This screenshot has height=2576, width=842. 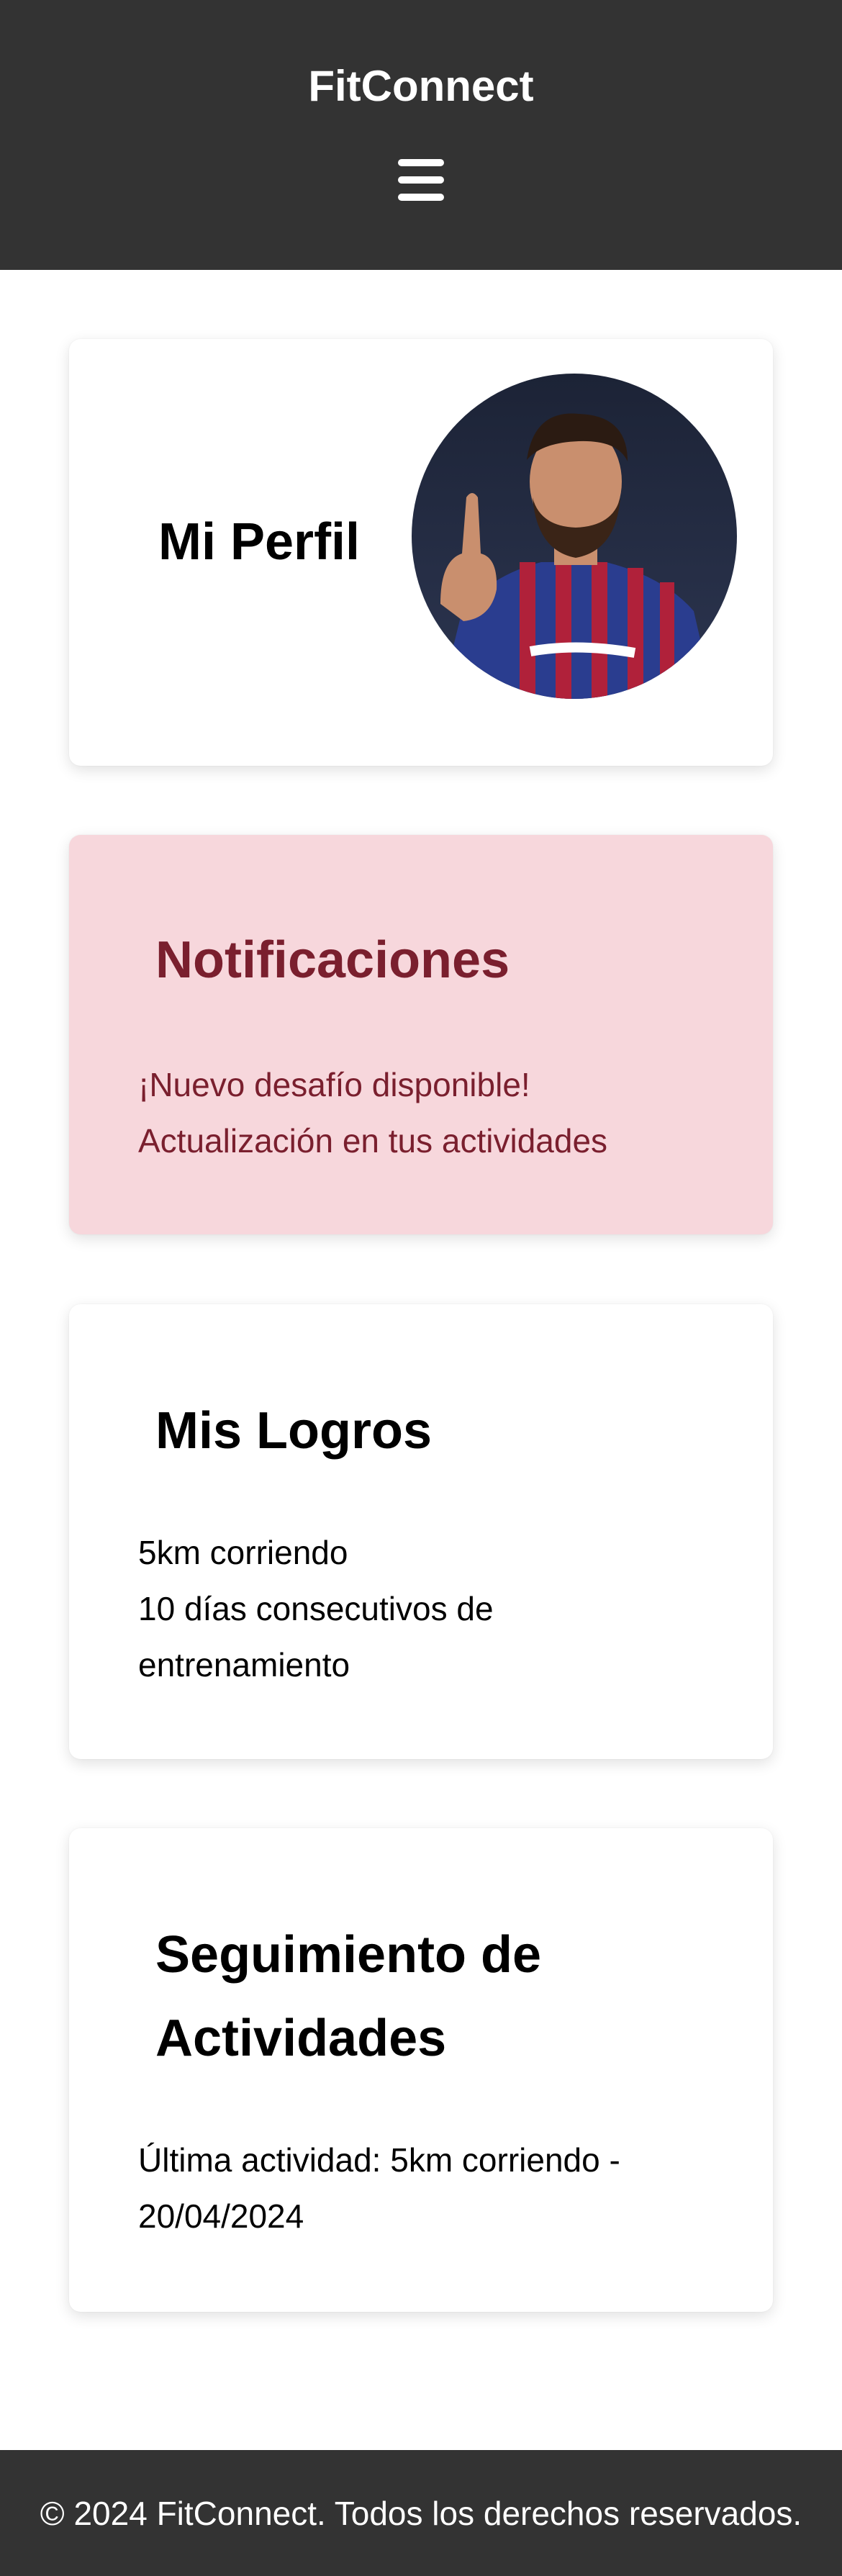 What do you see at coordinates (334, 1085) in the screenshot?
I see `notification-item: ¡Nuevo desafío disponible!` at bounding box center [334, 1085].